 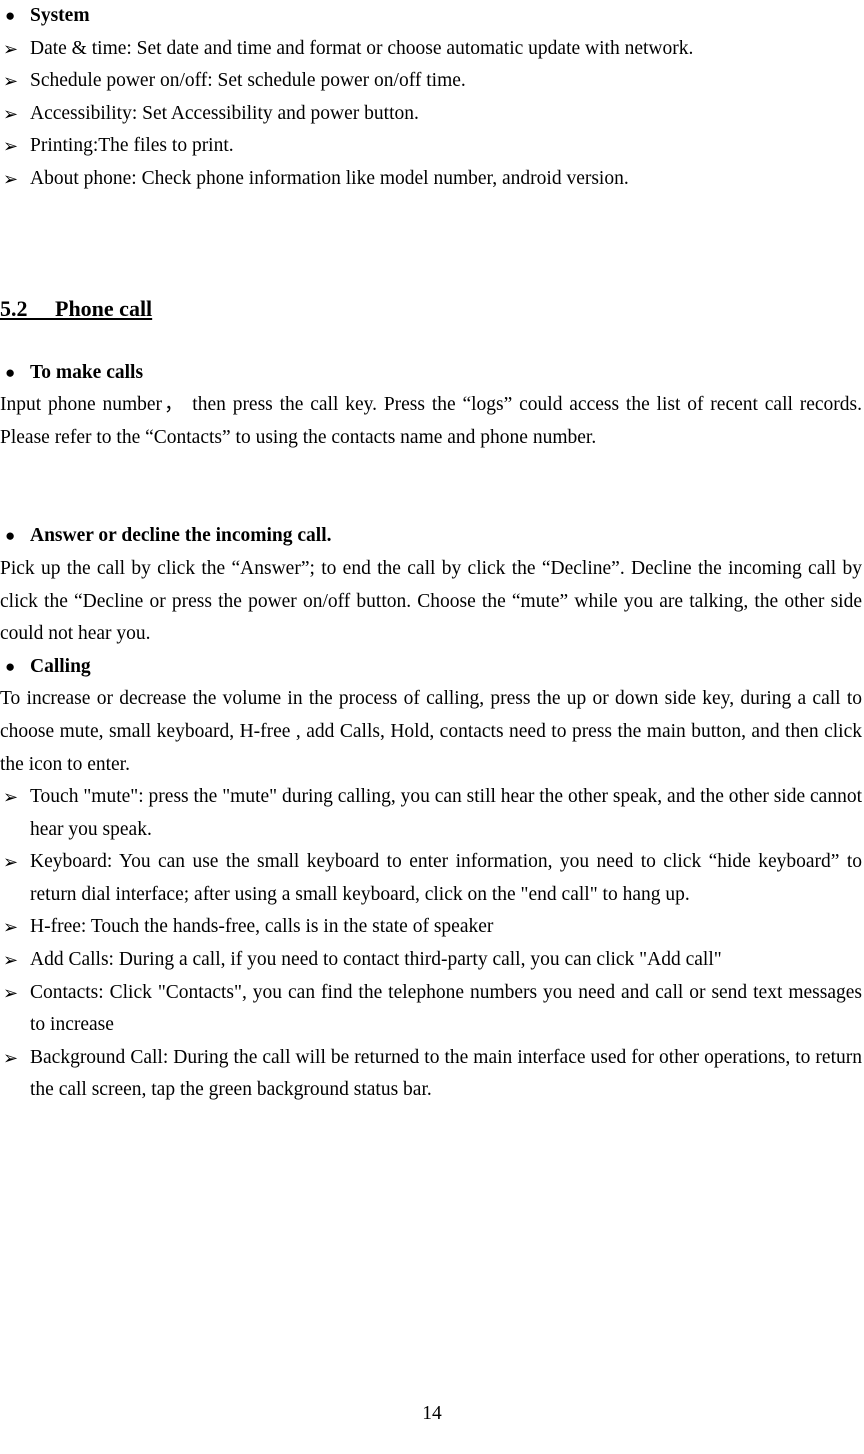 What do you see at coordinates (432, 1413) in the screenshot?
I see `page-number: 14` at bounding box center [432, 1413].